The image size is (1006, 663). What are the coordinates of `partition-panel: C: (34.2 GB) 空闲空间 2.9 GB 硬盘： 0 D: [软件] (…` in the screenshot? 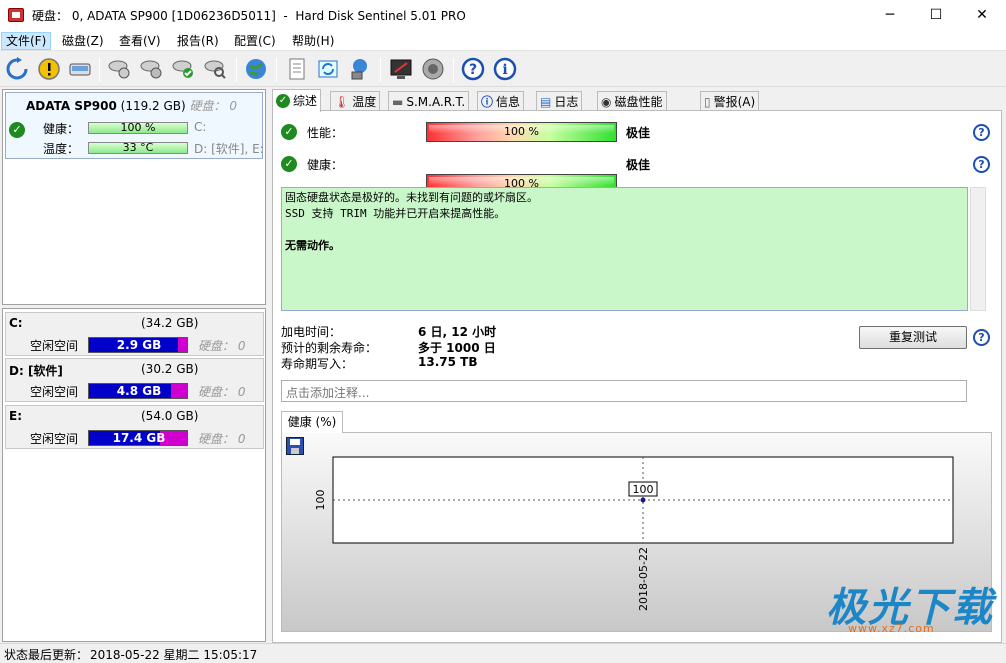 It's located at (134, 475).